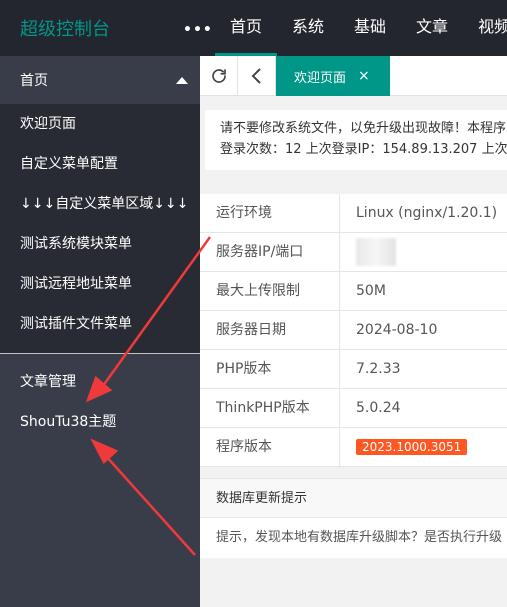 The height and width of the screenshot is (607, 507). What do you see at coordinates (353, 291) in the screenshot?
I see `table-row: 最大上传限制 50M` at bounding box center [353, 291].